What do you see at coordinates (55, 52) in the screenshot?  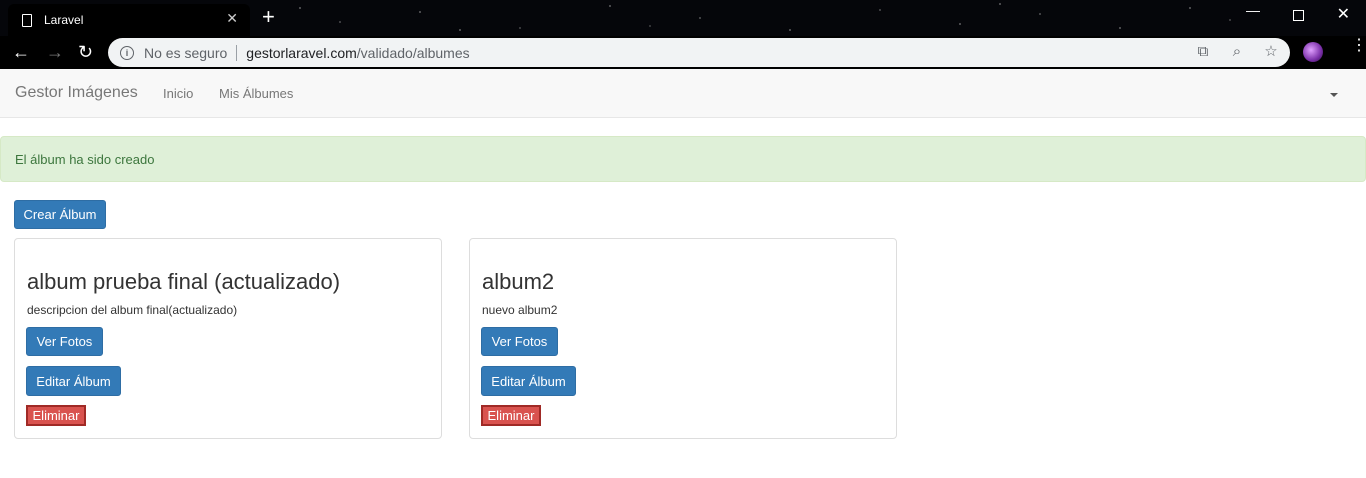 I see `forward-icon: →` at bounding box center [55, 52].